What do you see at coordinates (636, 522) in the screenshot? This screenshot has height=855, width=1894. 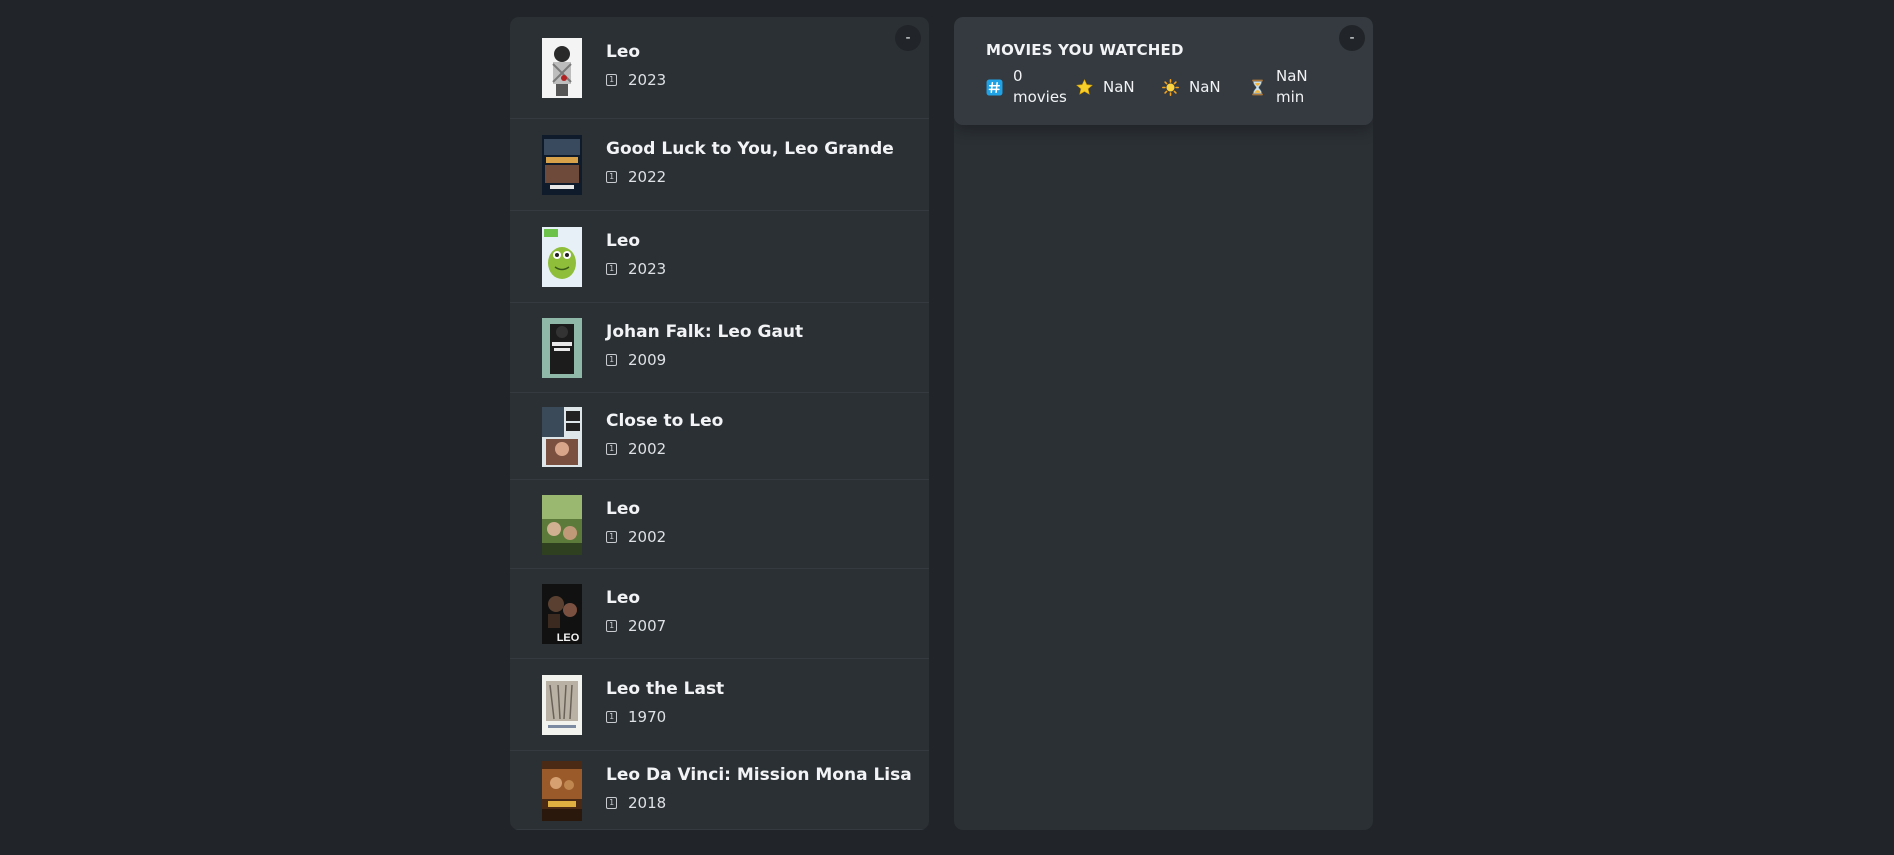 I see `movie-info: Leo 1 2002` at bounding box center [636, 522].